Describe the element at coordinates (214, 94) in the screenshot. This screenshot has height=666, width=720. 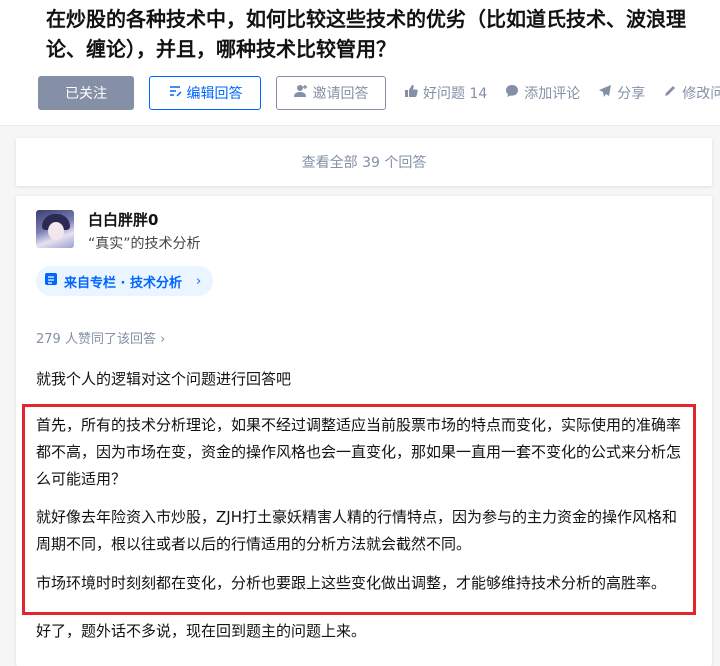
I see `edit-answer-label: 编辑回答` at that location.